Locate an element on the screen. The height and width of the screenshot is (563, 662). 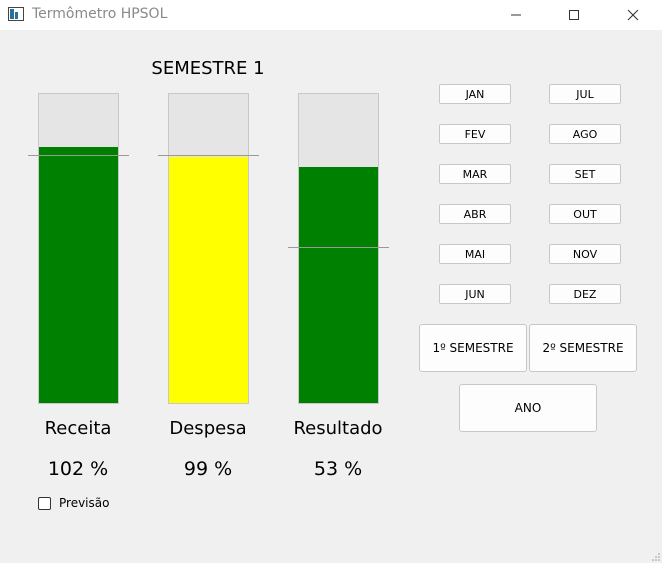
title-bar: Termômetro HPSOL is located at coordinates (331, 15).